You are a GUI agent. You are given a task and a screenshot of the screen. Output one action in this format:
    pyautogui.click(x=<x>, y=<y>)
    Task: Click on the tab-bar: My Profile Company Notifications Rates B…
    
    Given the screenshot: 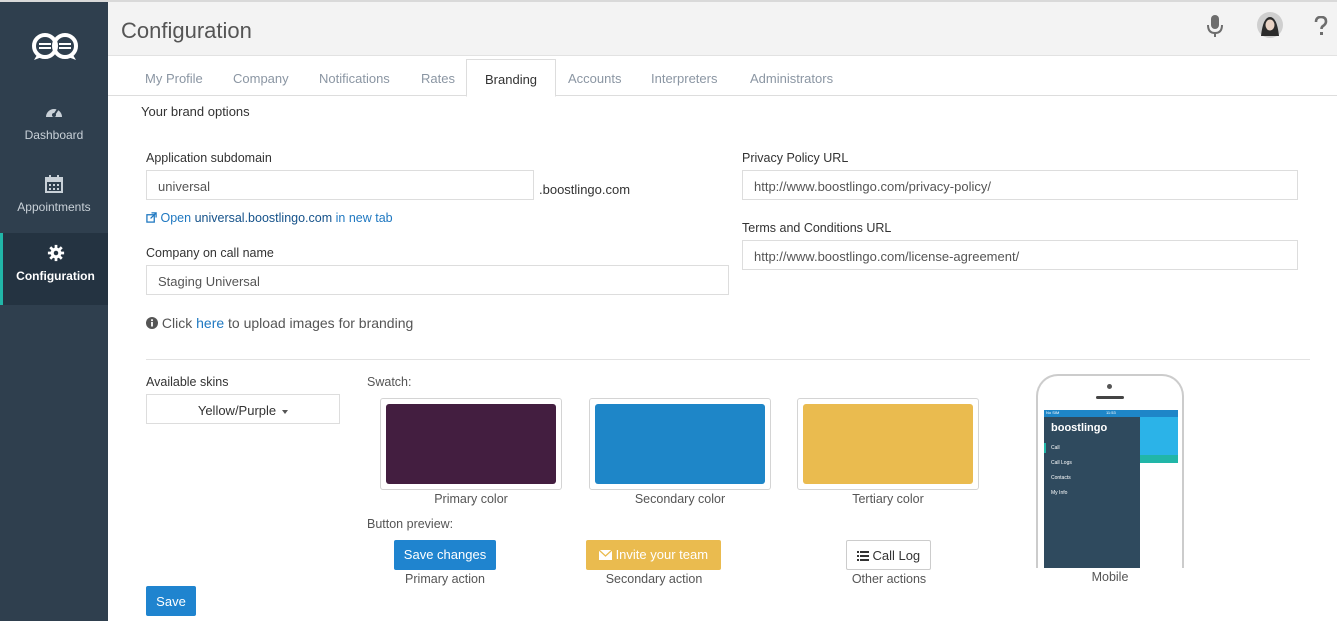 What is the action you would take?
    pyautogui.click(x=722, y=76)
    